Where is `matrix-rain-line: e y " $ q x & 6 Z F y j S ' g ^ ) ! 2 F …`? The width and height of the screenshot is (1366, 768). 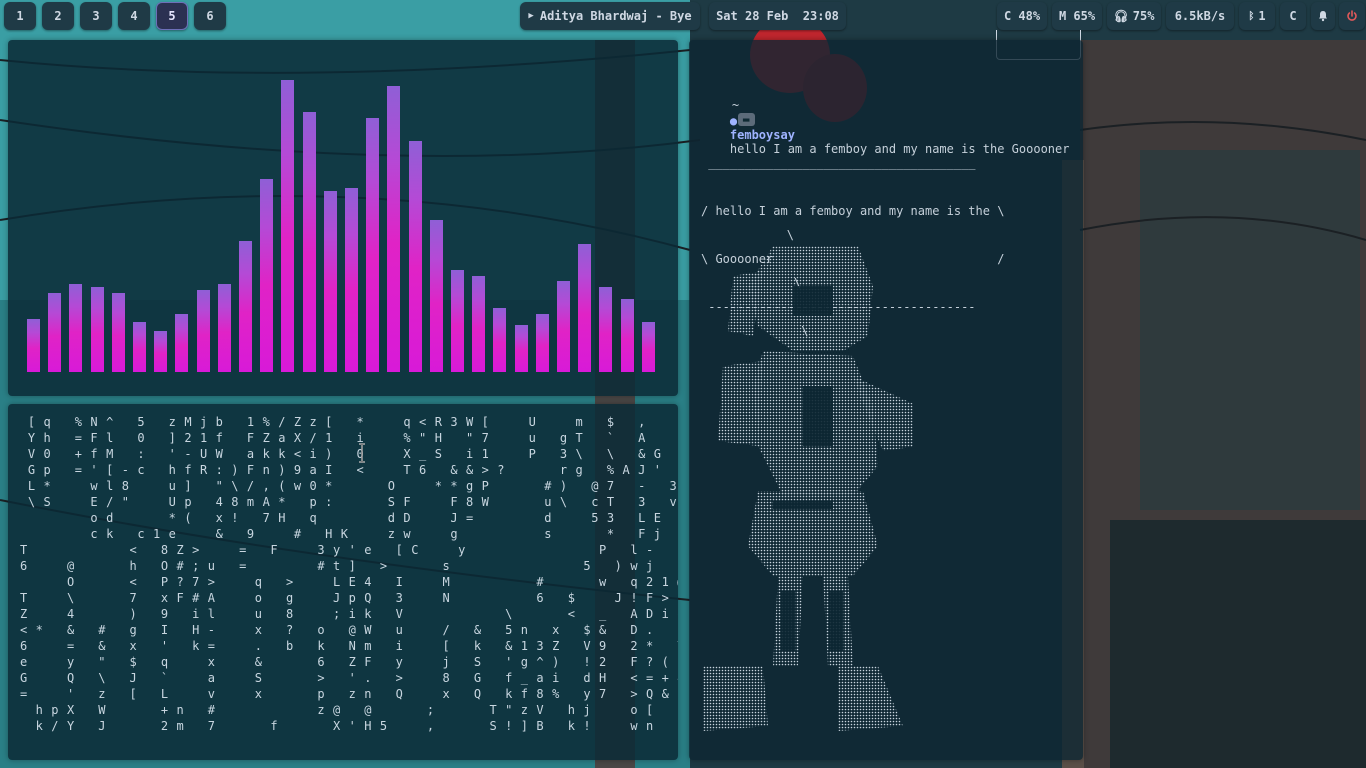 matrix-rain-line: e y " $ q x & 6 Z F y j S ' g ^ ) ! 2 F … is located at coordinates (349, 662).